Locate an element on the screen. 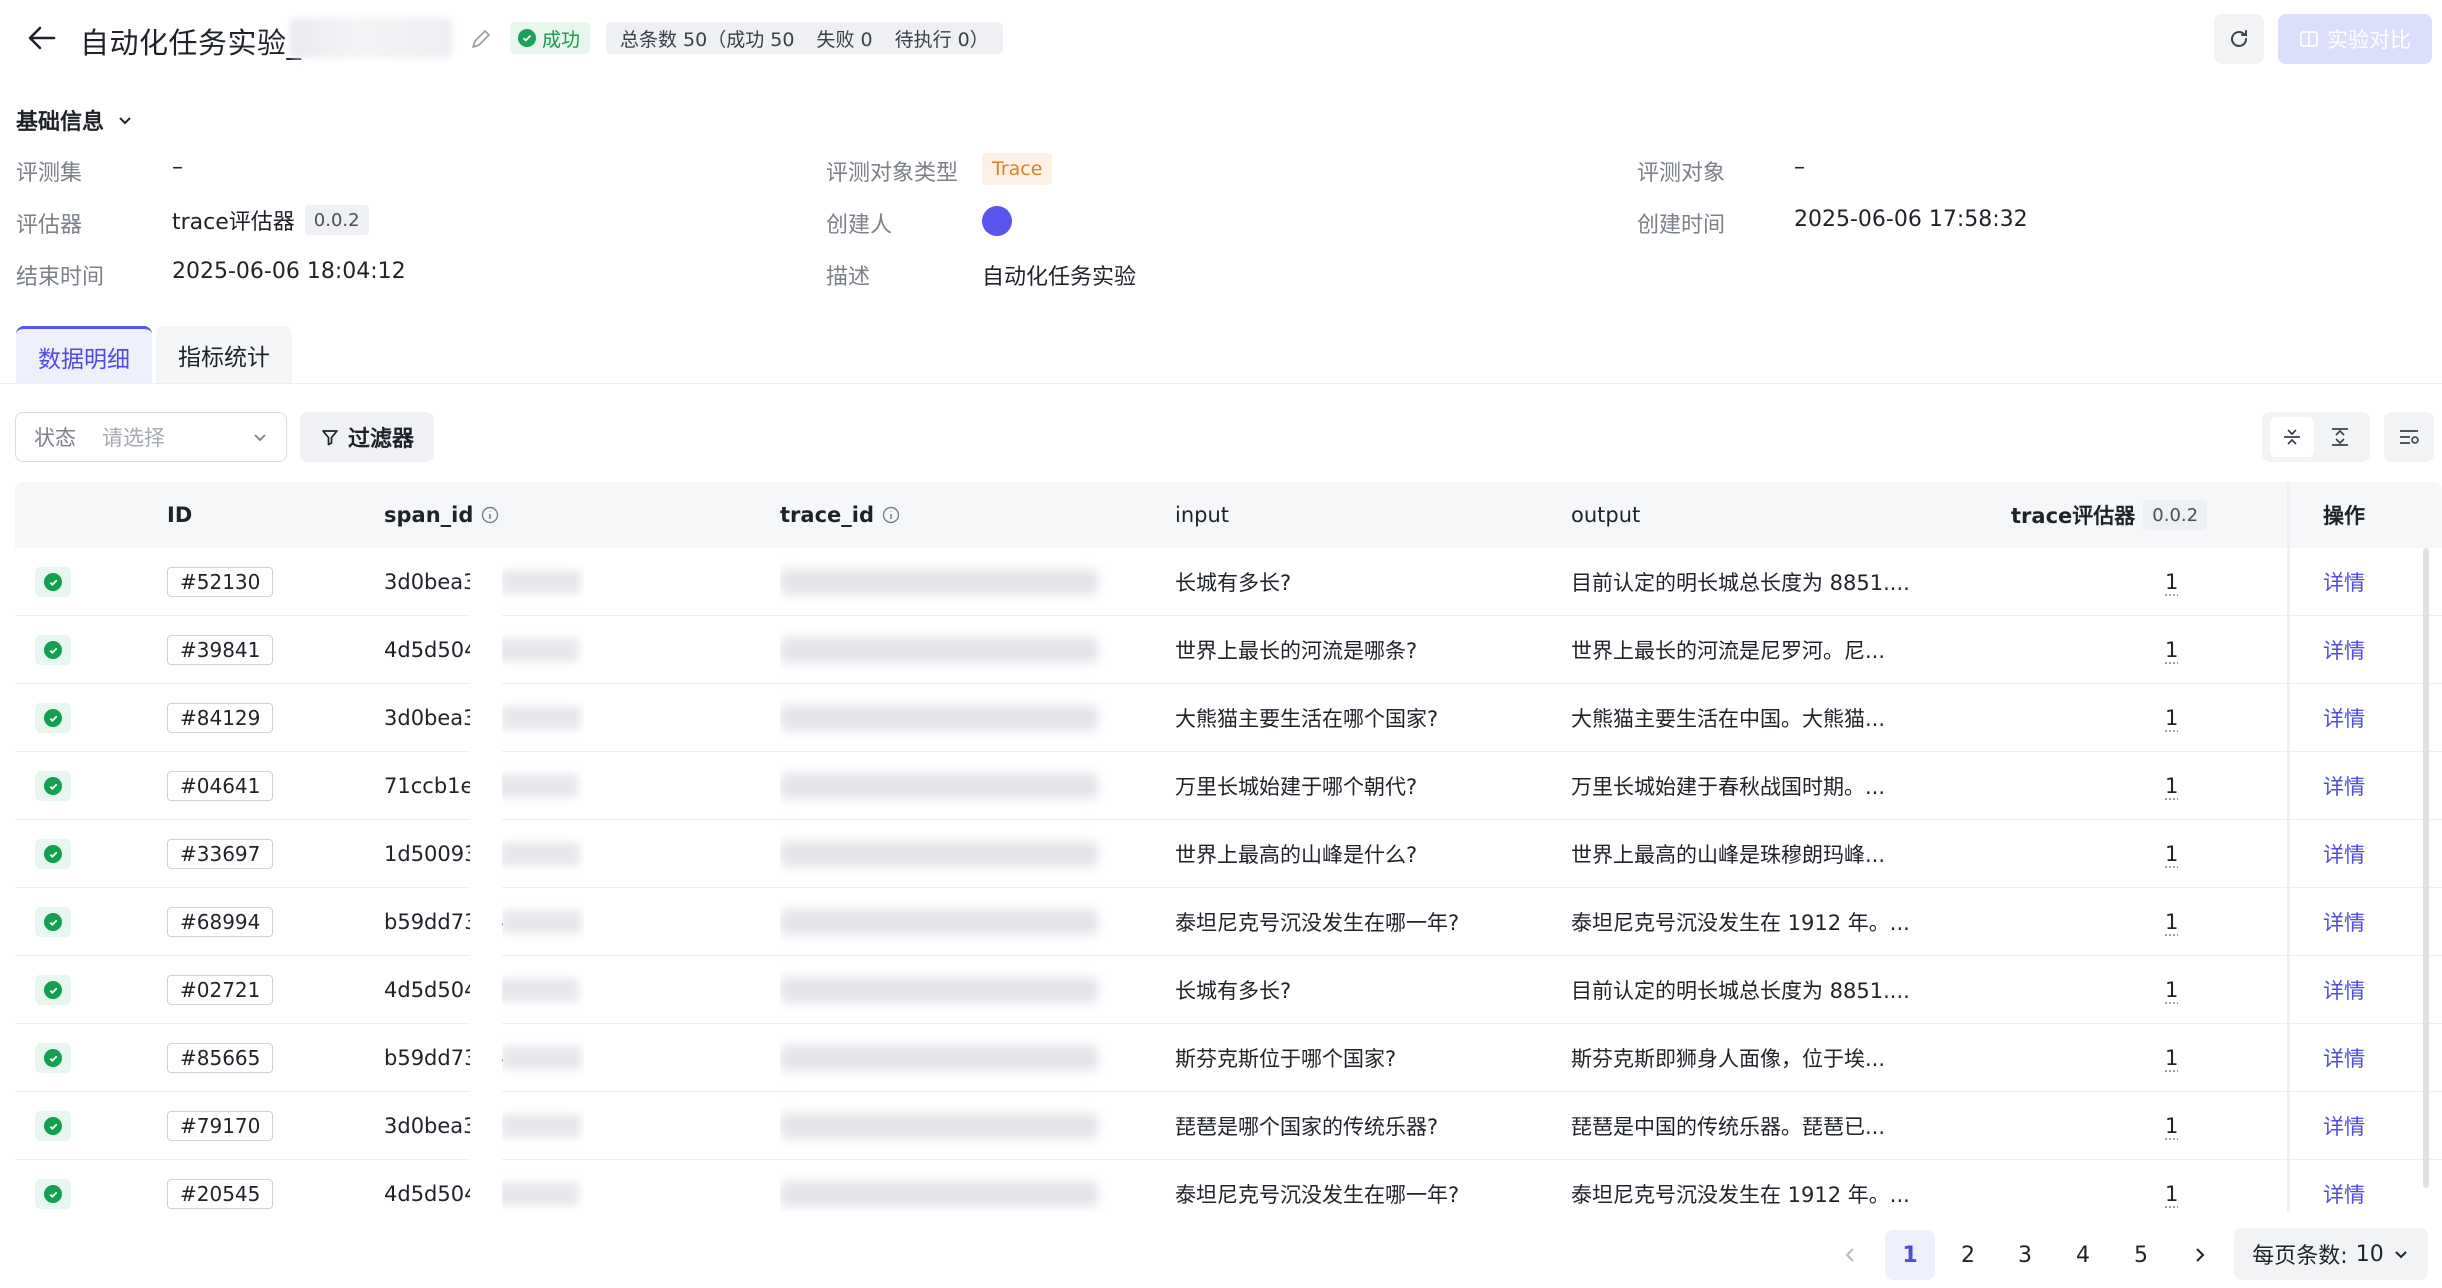 This screenshot has height=1288, width=2442. success-badge is located at coordinates (53, 922).